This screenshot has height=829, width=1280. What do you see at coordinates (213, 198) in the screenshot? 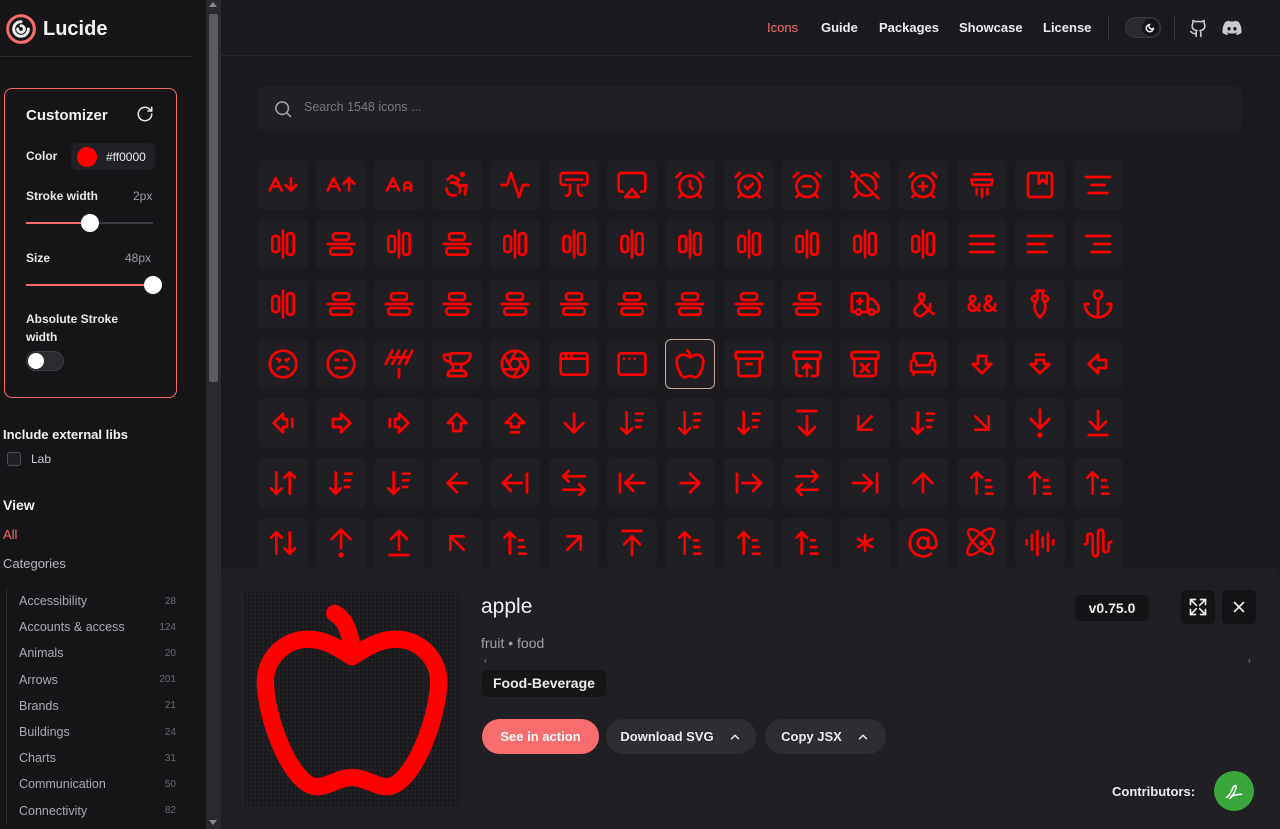
I see `scrollbar-thumb` at bounding box center [213, 198].